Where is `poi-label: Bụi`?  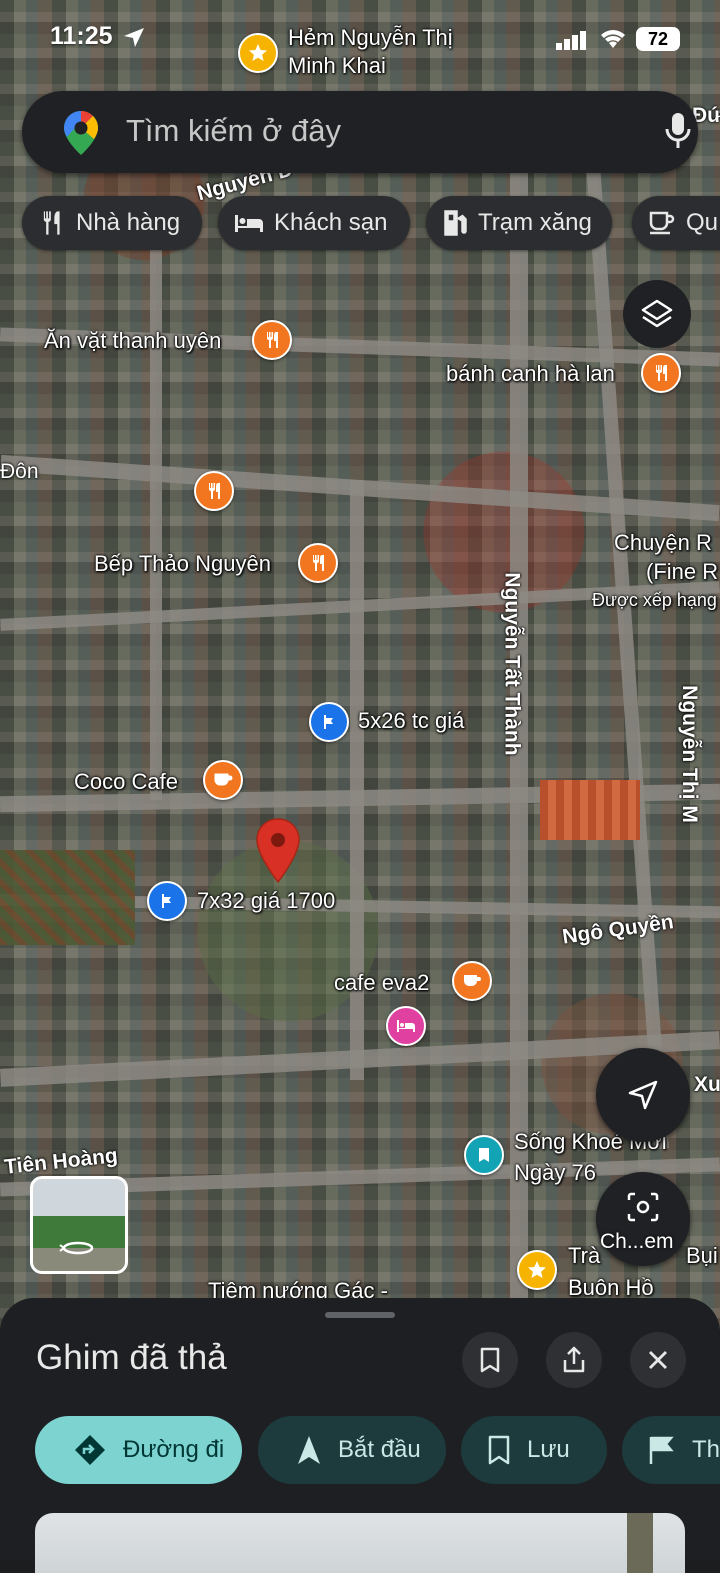 poi-label: Bụi is located at coordinates (702, 1256).